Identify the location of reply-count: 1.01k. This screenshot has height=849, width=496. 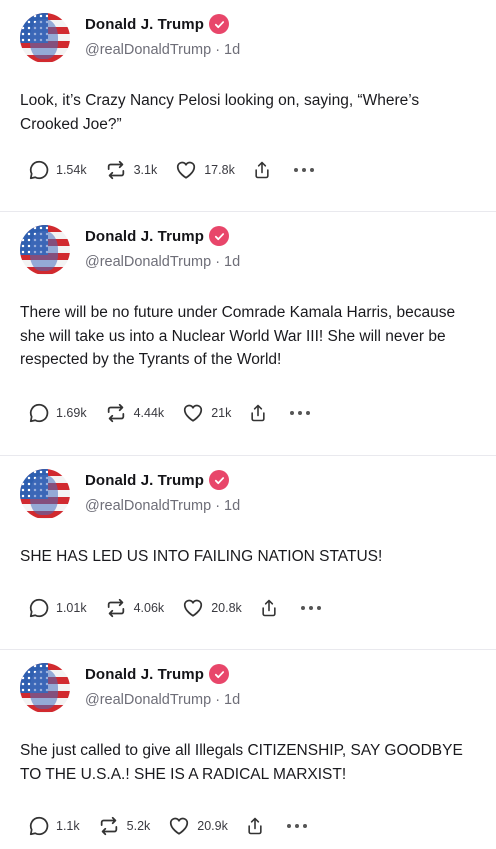
(71, 608).